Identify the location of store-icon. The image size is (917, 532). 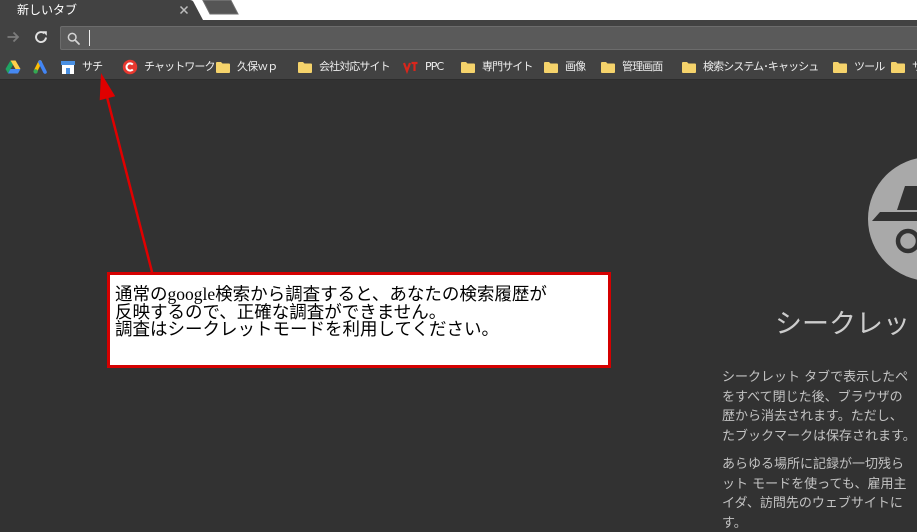
(68, 67).